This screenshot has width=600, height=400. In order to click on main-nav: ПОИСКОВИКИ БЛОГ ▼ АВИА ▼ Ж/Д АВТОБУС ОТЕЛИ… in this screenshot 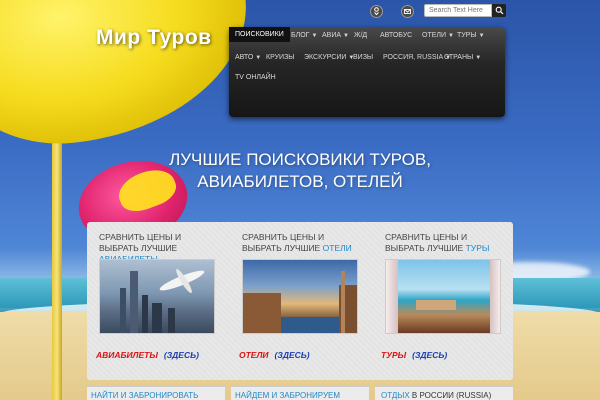, I will do `click(367, 72)`.